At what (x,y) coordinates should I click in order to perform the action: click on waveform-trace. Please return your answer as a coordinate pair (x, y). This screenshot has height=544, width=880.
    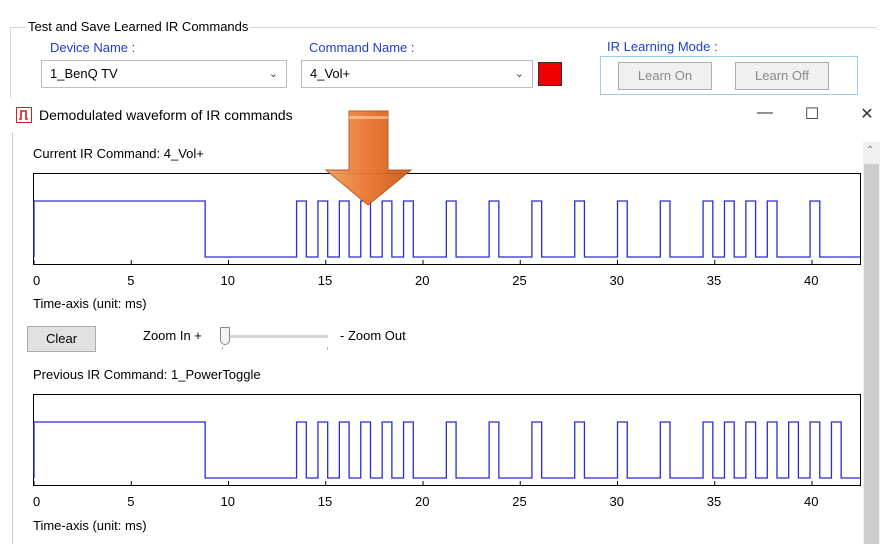
    Looking at the image, I should click on (447, 450).